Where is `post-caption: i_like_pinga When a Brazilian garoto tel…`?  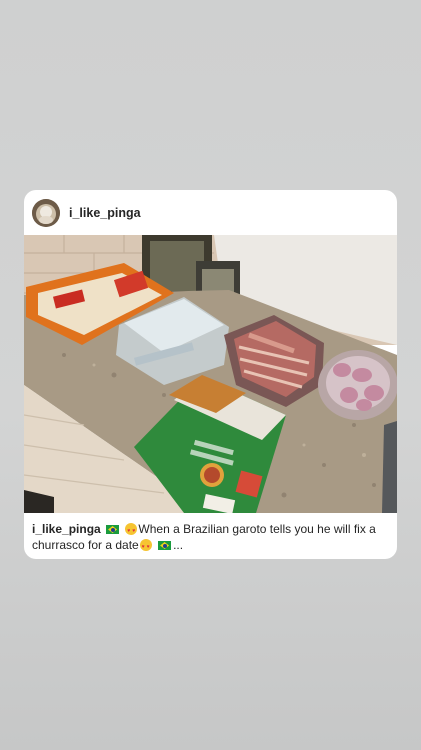
post-caption: i_like_pinga When a Brazilian garoto tel… is located at coordinates (211, 538).